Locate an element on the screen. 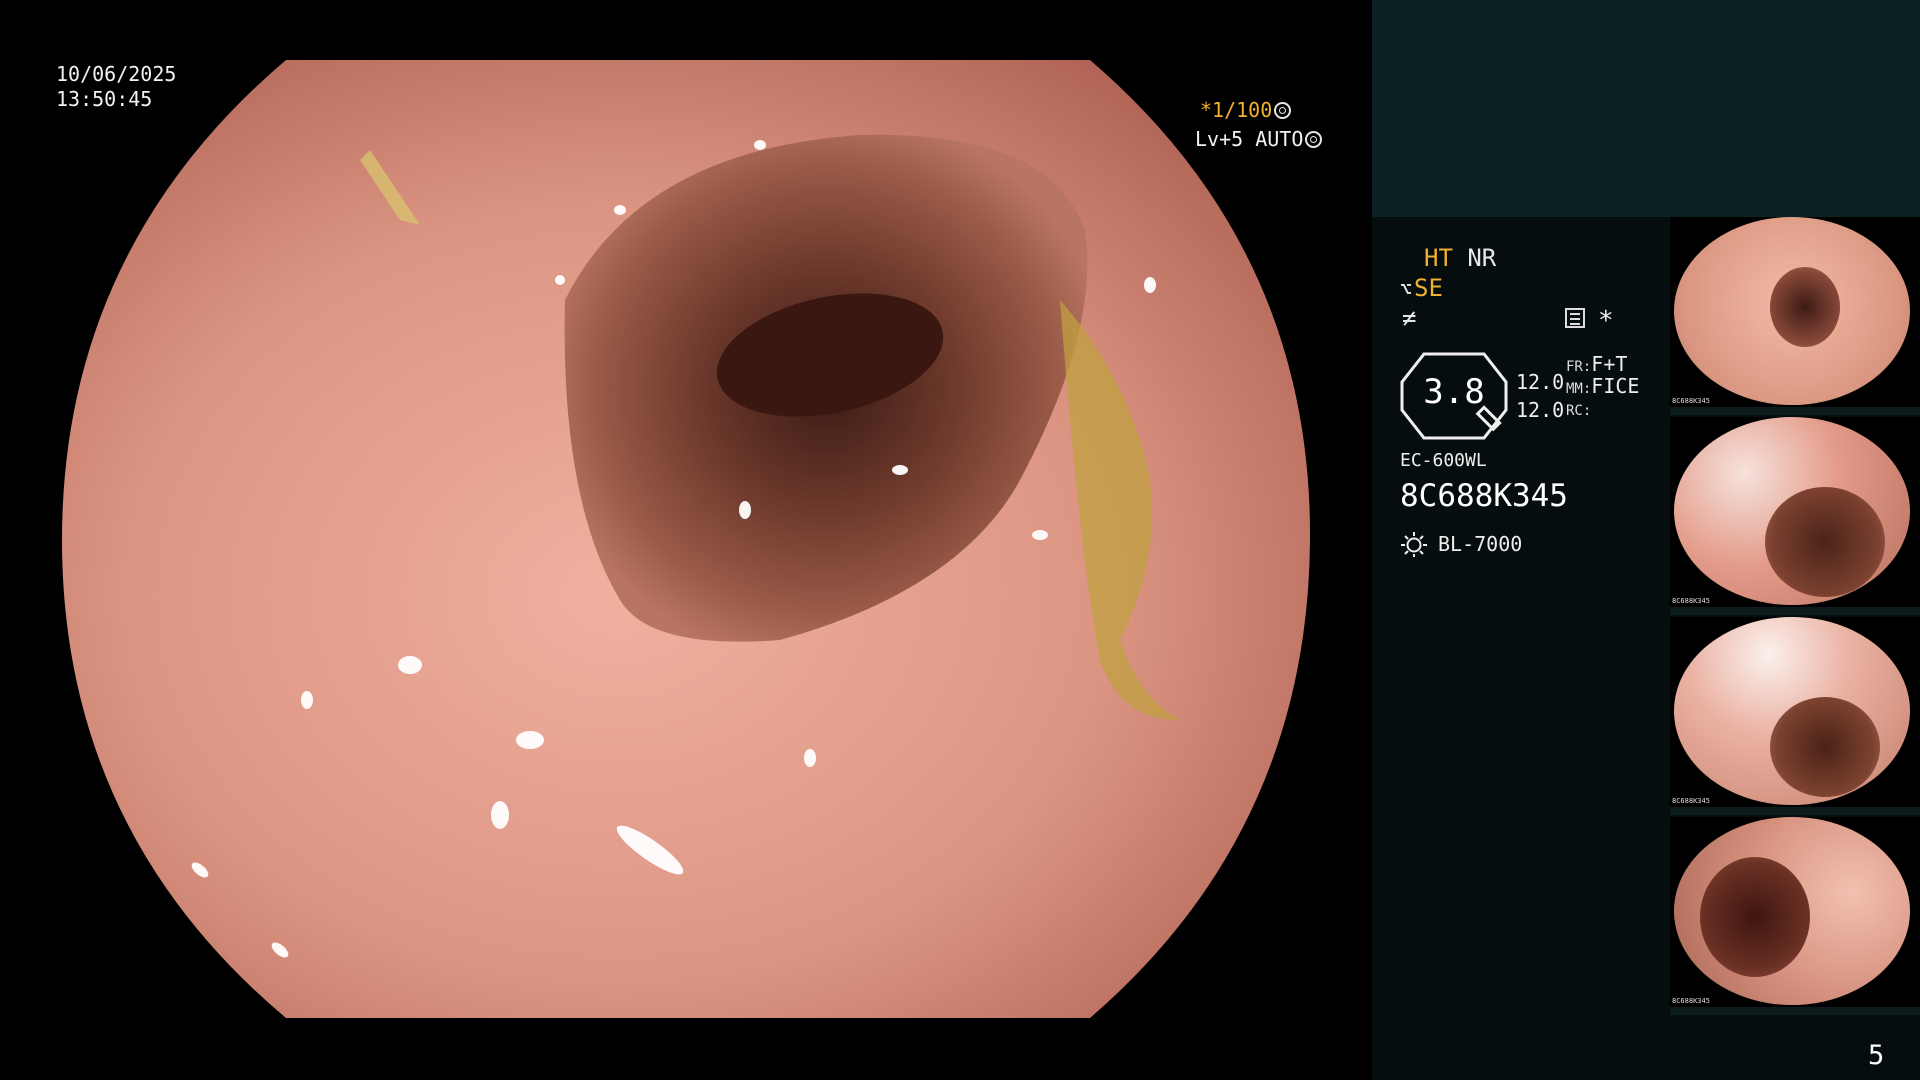  mm-label: MM: is located at coordinates (1579, 389).